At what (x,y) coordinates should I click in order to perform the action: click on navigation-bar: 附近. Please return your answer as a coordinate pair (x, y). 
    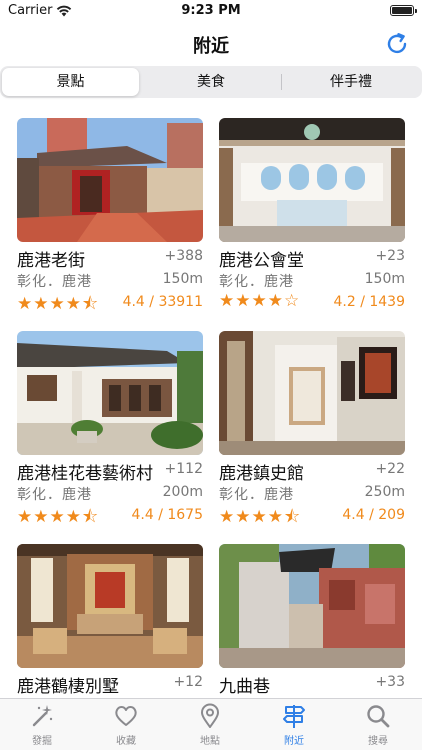
    Looking at the image, I should click on (211, 44).